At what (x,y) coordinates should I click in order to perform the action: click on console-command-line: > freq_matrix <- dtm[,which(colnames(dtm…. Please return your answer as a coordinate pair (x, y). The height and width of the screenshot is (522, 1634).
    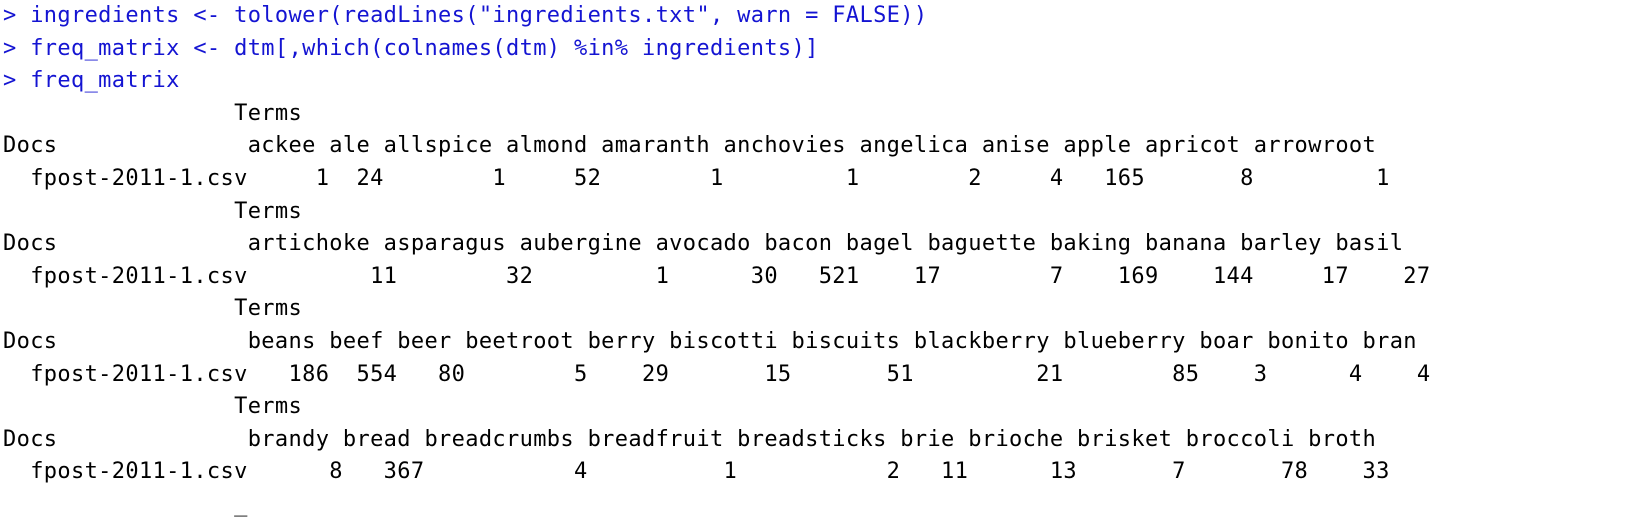
    Looking at the image, I should click on (411, 48).